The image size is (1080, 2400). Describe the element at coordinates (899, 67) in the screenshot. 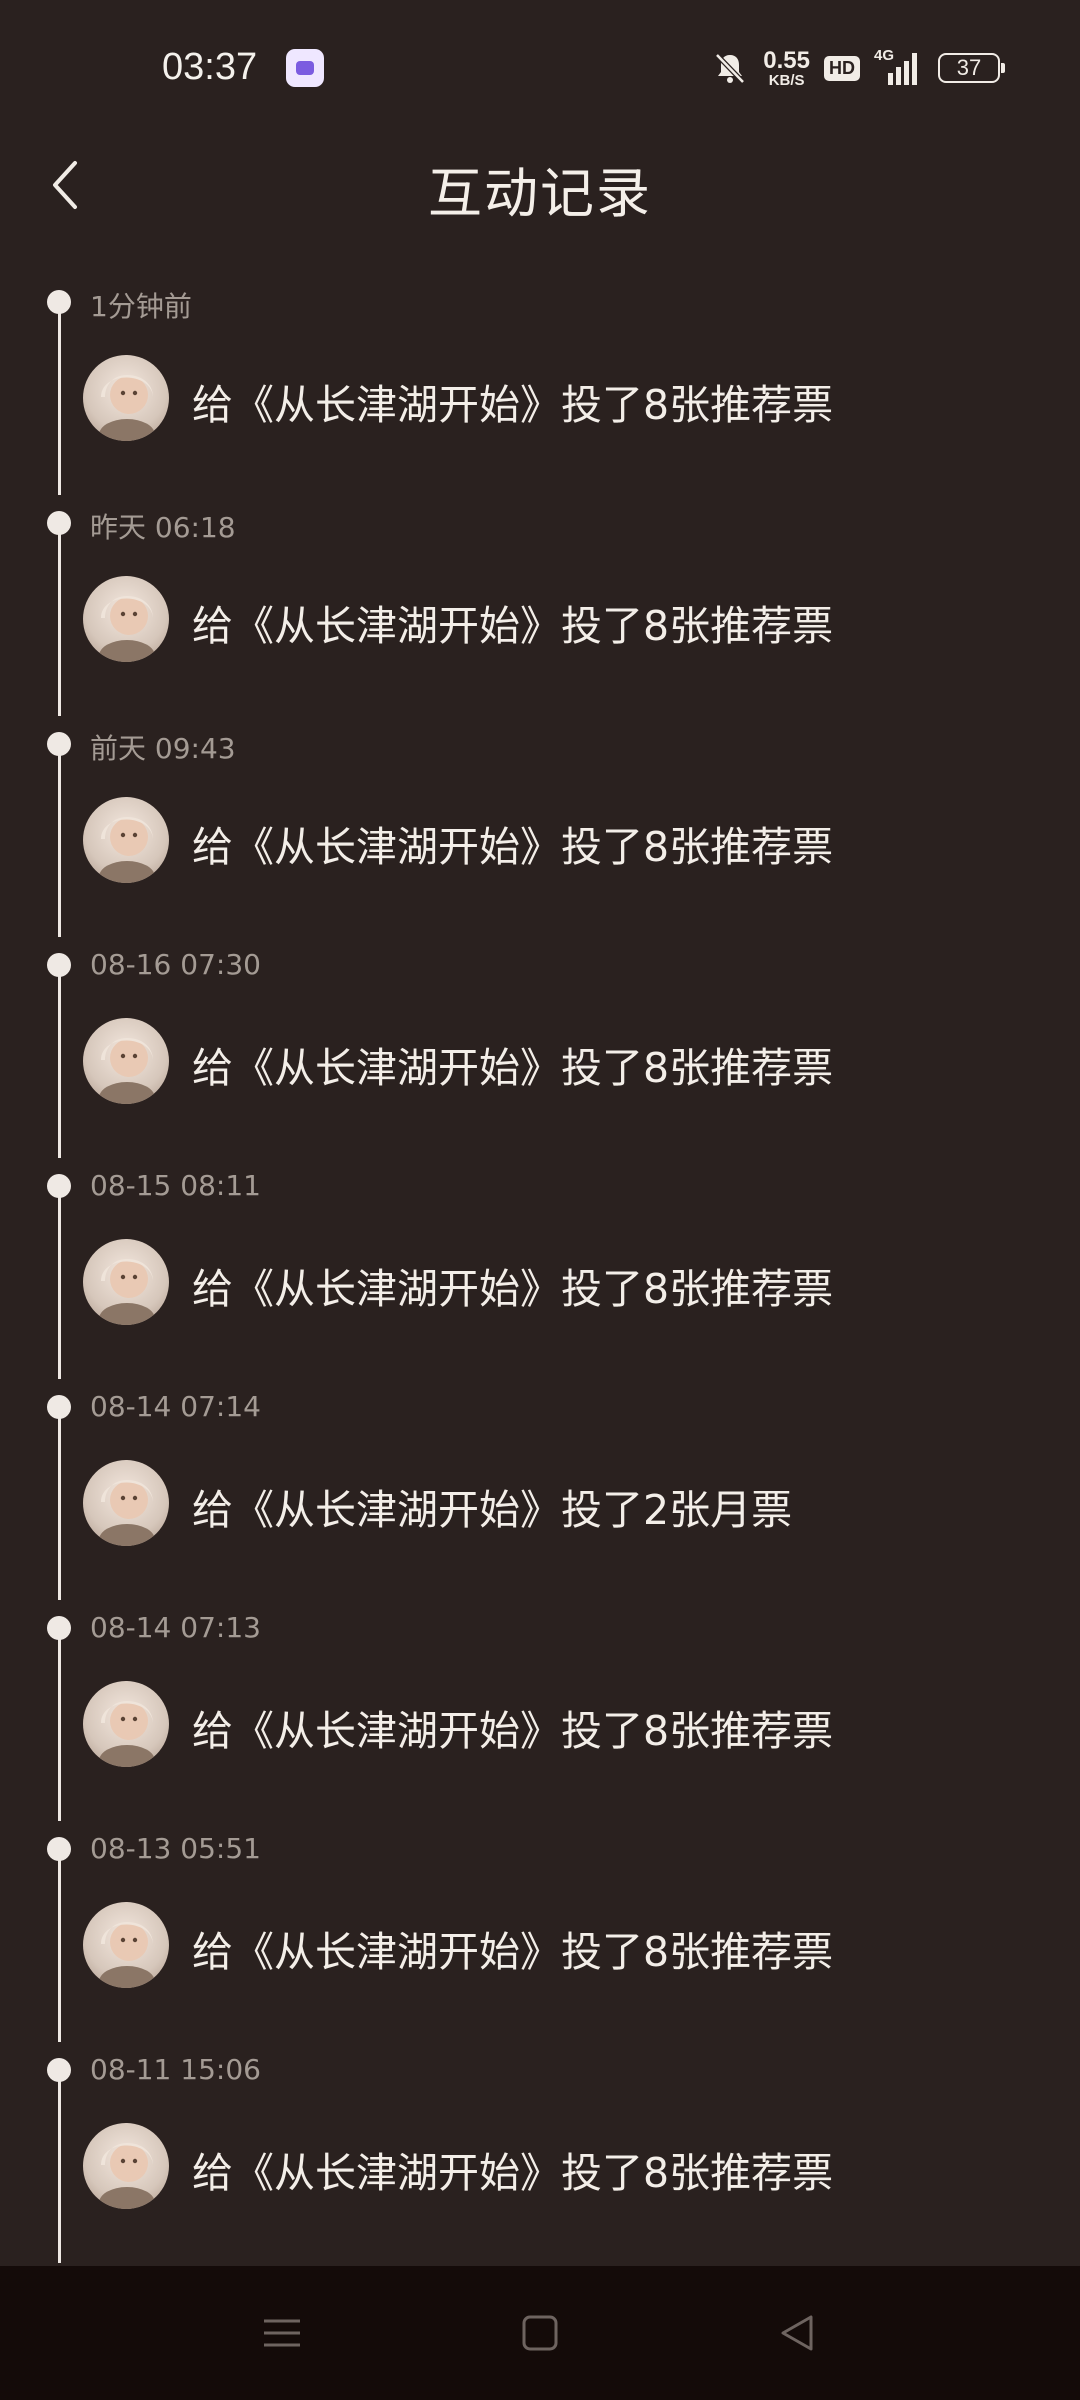

I see `signal-icon: 4G` at that location.